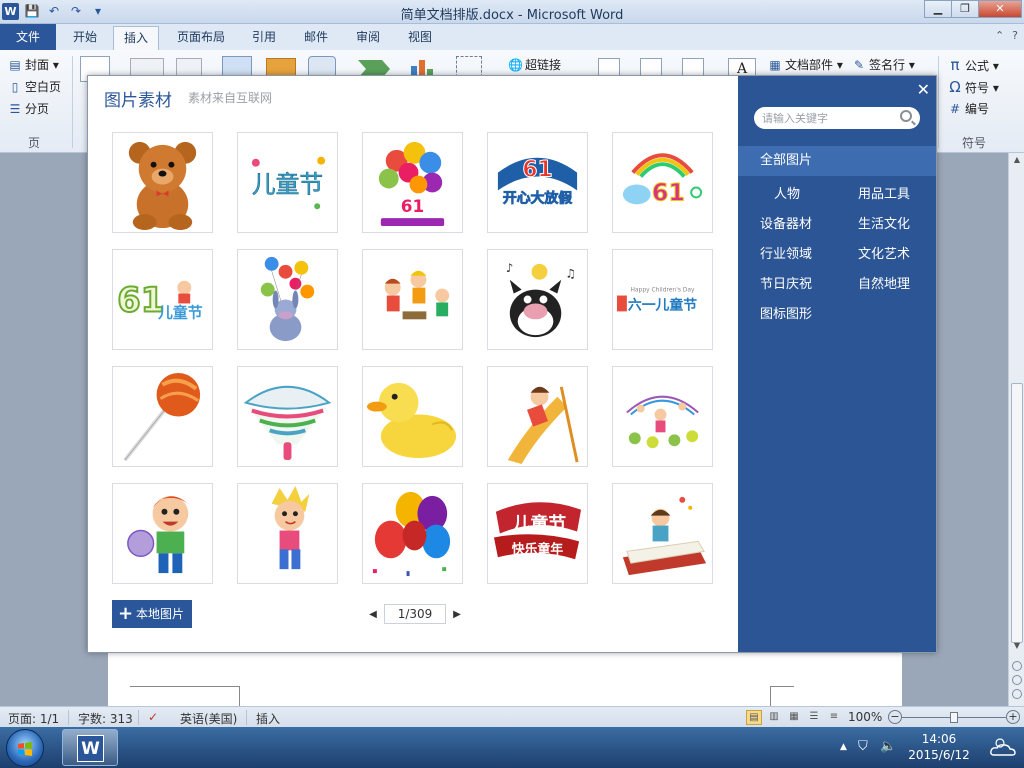 This screenshot has height=768, width=1024. Describe the element at coordinates (208, 718) in the screenshot. I see `language-indicator: 英语(美国)` at that location.